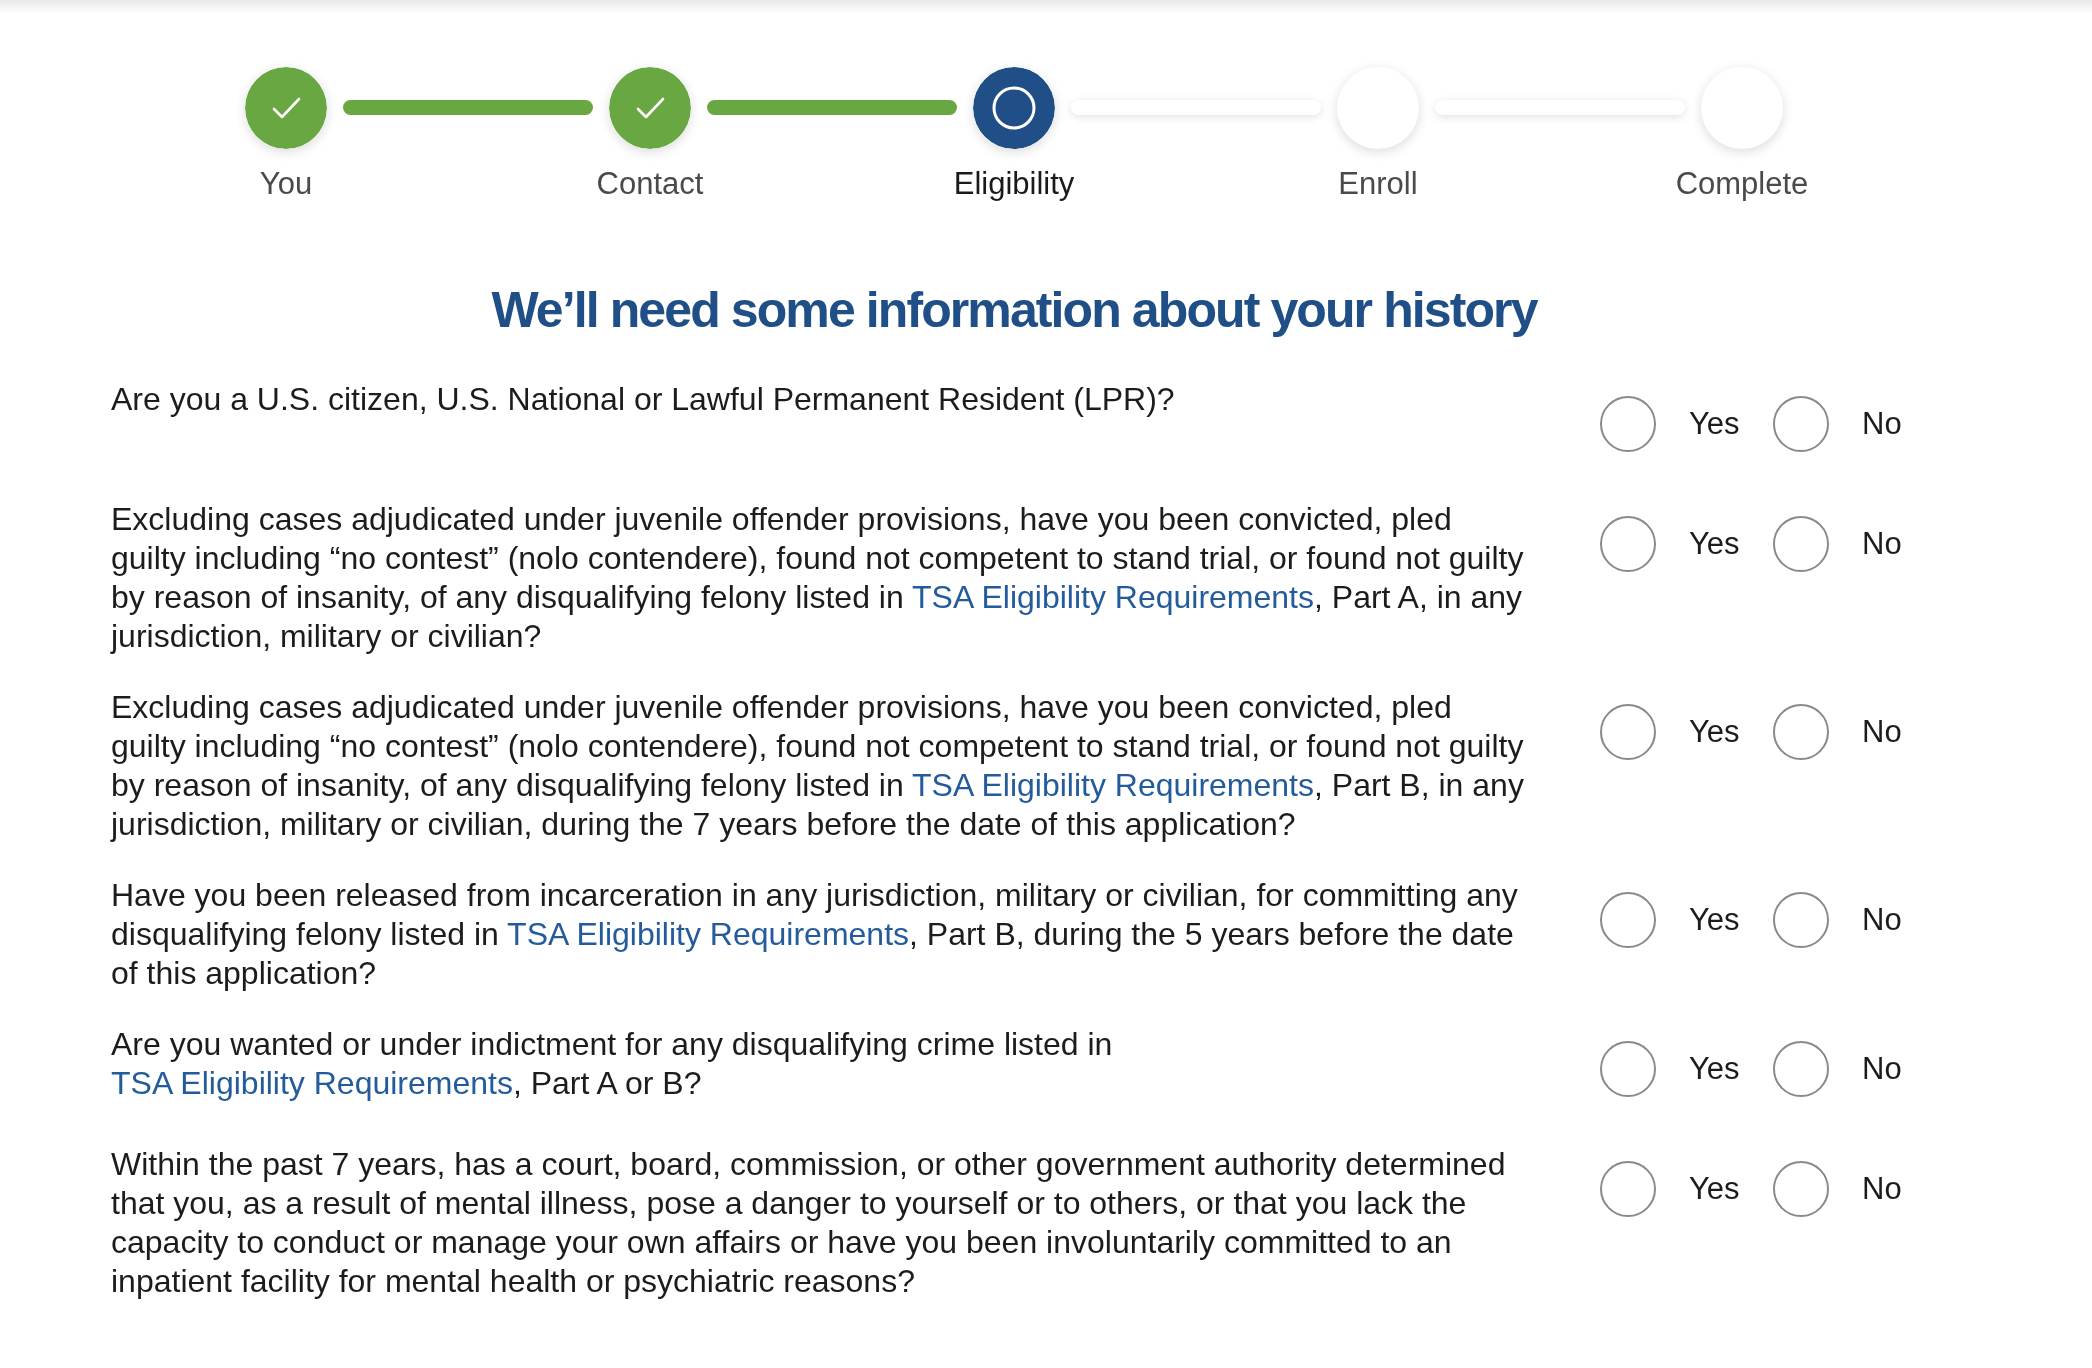  Describe the element at coordinates (650, 184) in the screenshot. I see `step-label: Contact` at that location.